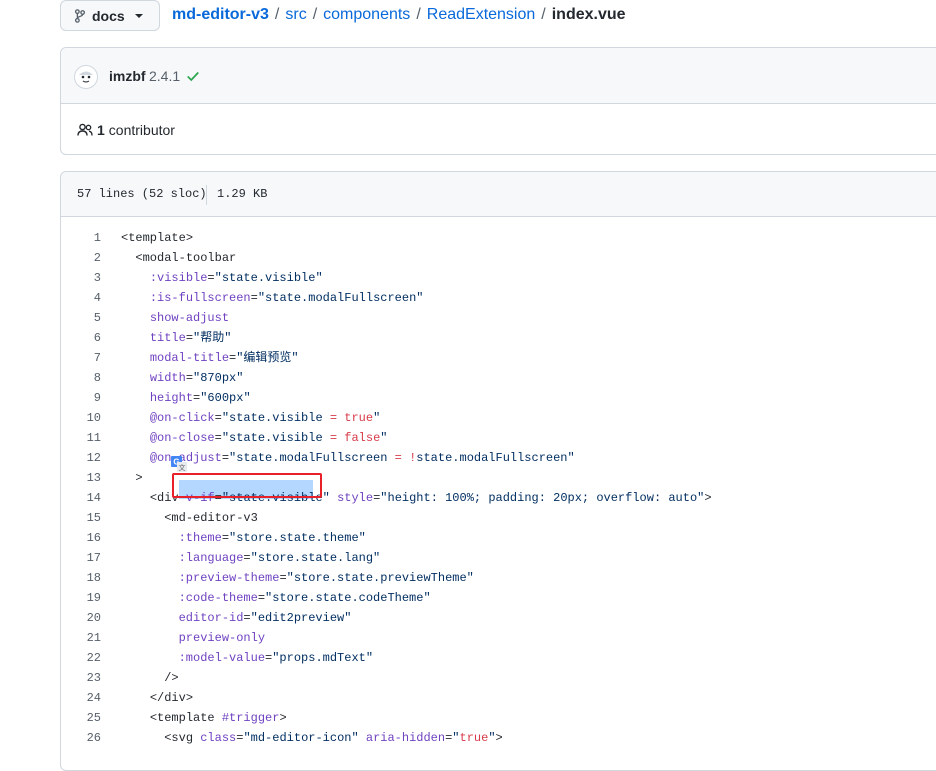 The image size is (936, 771). I want to click on code-text: </div>, so click(171, 698).